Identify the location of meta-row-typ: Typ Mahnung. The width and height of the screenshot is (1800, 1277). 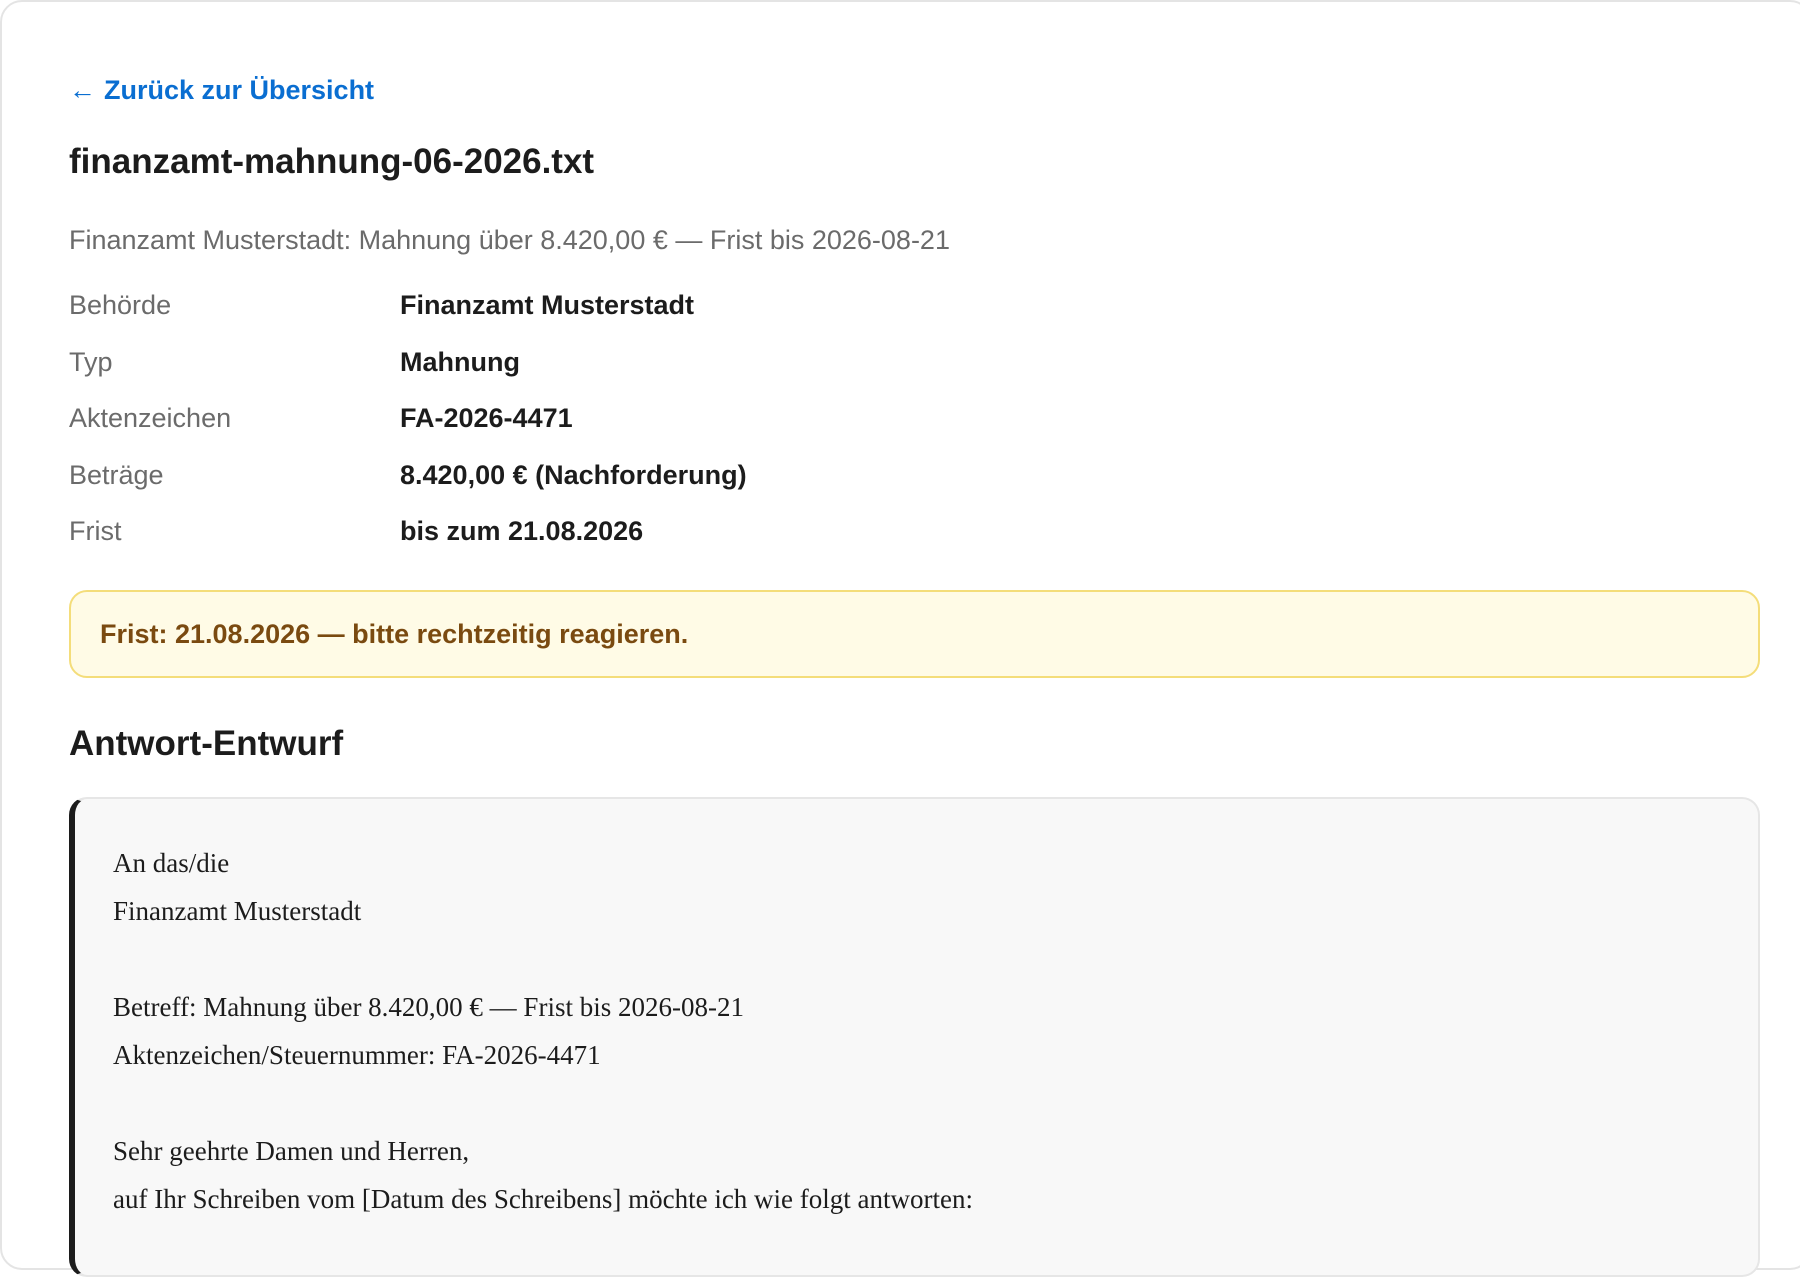
(569, 375).